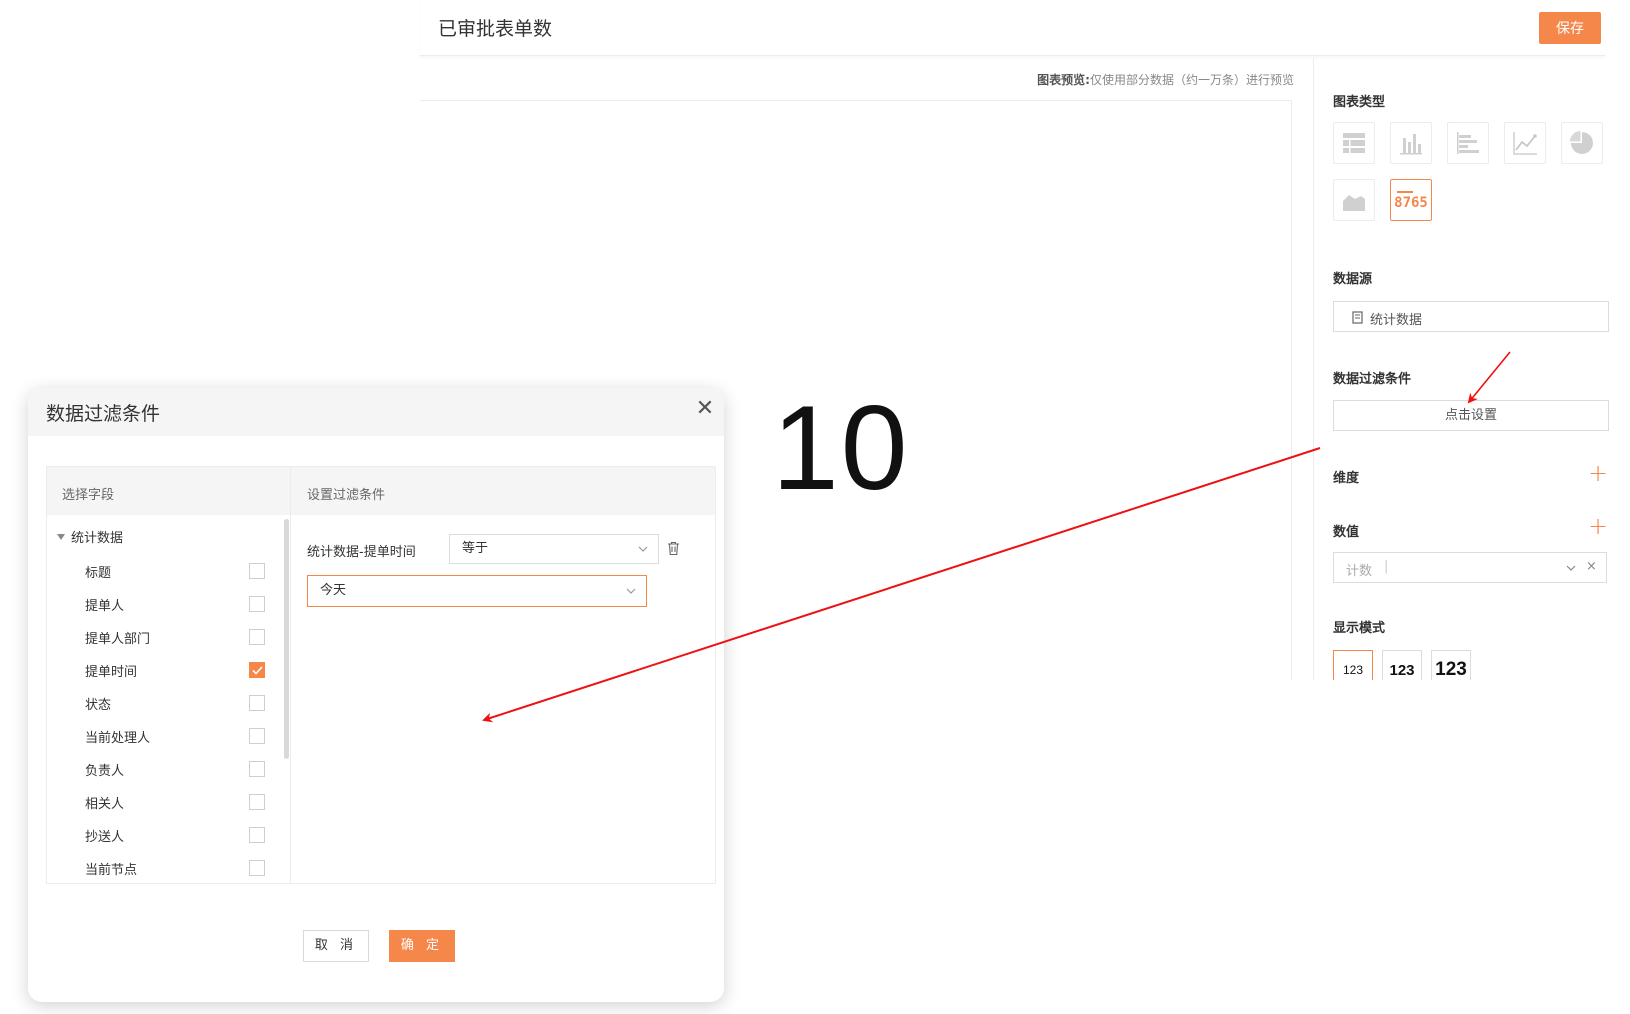 This screenshot has height=1014, width=1630. Describe the element at coordinates (1489, 377) in the screenshot. I see `annotation-arrow-filter` at that location.